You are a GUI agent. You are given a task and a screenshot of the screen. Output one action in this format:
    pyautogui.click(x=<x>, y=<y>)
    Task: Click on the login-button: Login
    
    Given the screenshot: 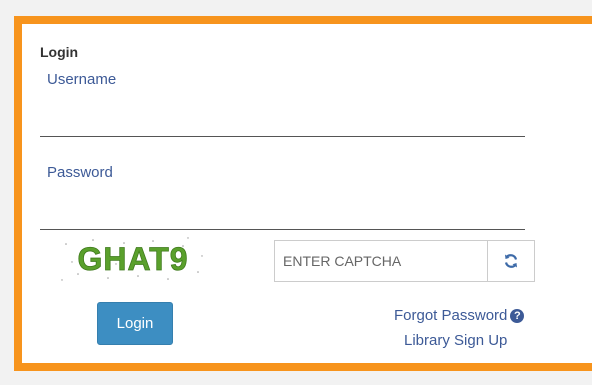 What is the action you would take?
    pyautogui.click(x=135, y=323)
    